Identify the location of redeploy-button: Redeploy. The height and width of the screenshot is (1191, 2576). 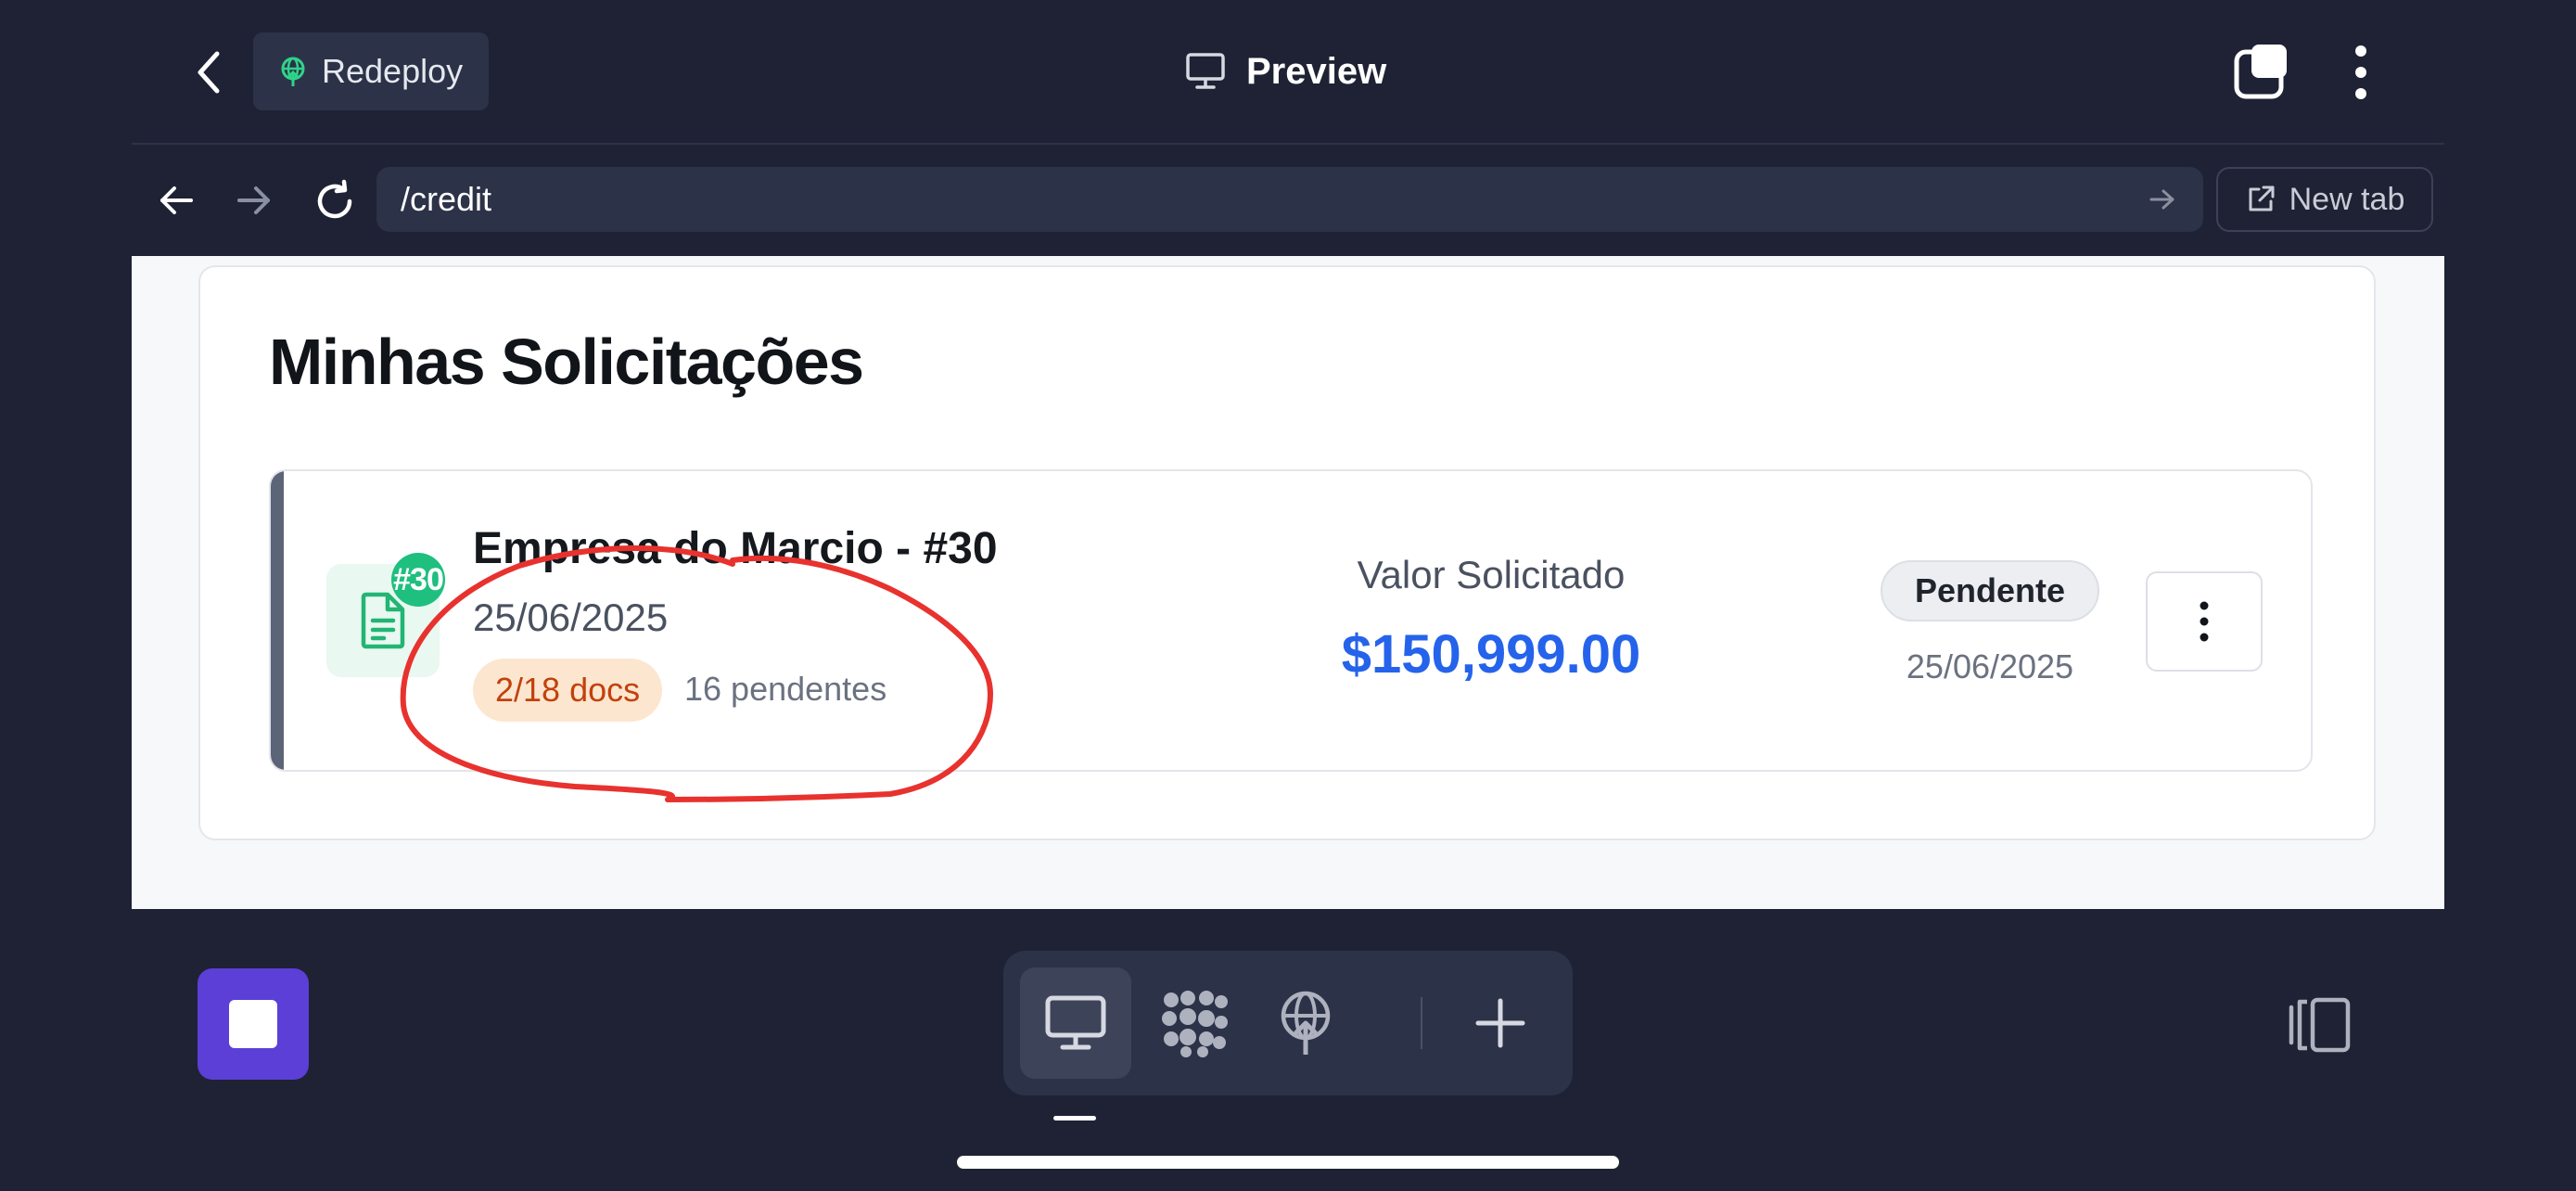
(371, 71).